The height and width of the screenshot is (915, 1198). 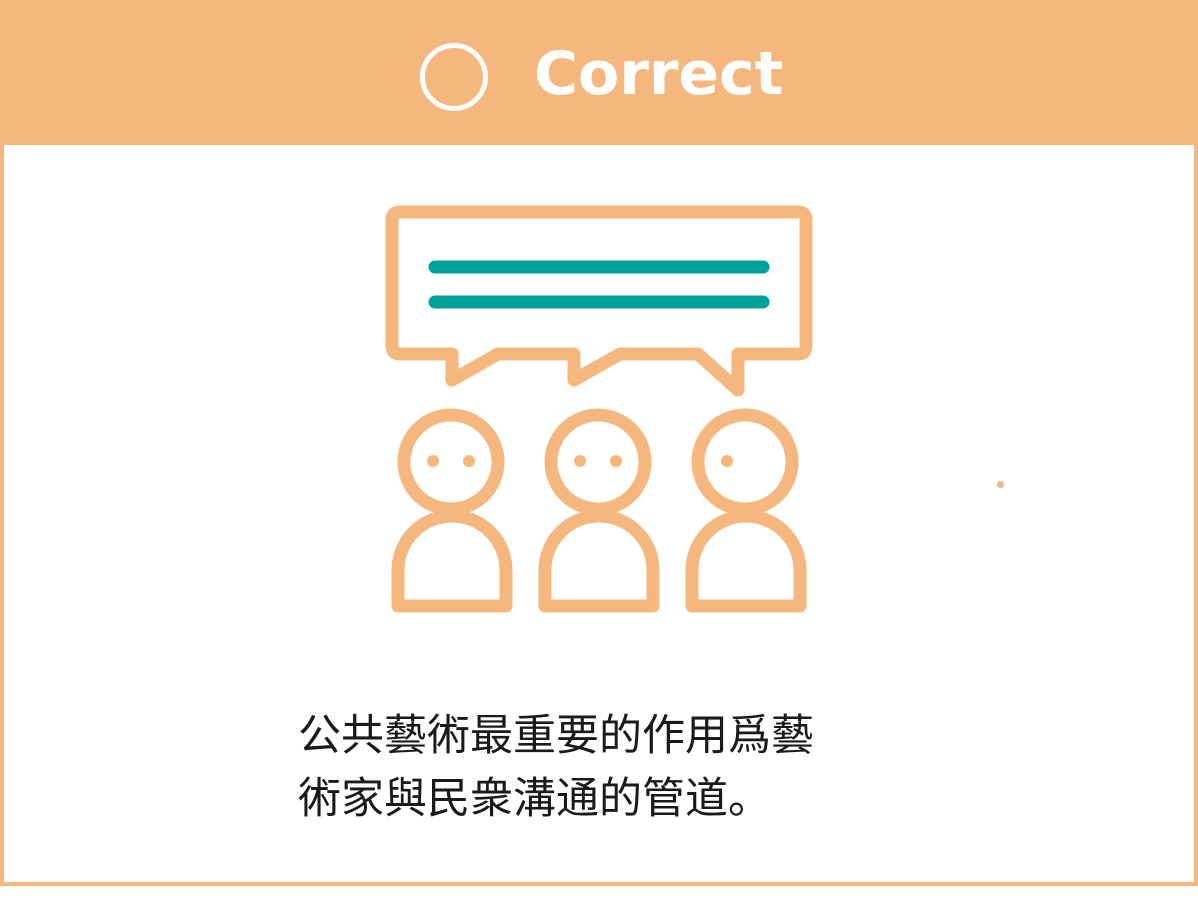 I want to click on statement-line-2: 術家與民衆溝通的管道。, so click(x=534, y=799).